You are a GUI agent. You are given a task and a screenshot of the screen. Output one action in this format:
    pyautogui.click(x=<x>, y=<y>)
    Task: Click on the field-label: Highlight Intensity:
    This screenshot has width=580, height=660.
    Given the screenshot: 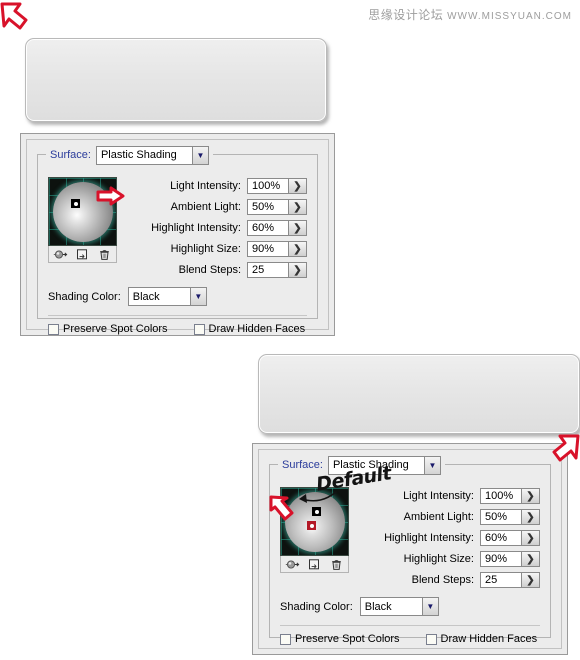 What is the action you would take?
    pyautogui.click(x=196, y=228)
    